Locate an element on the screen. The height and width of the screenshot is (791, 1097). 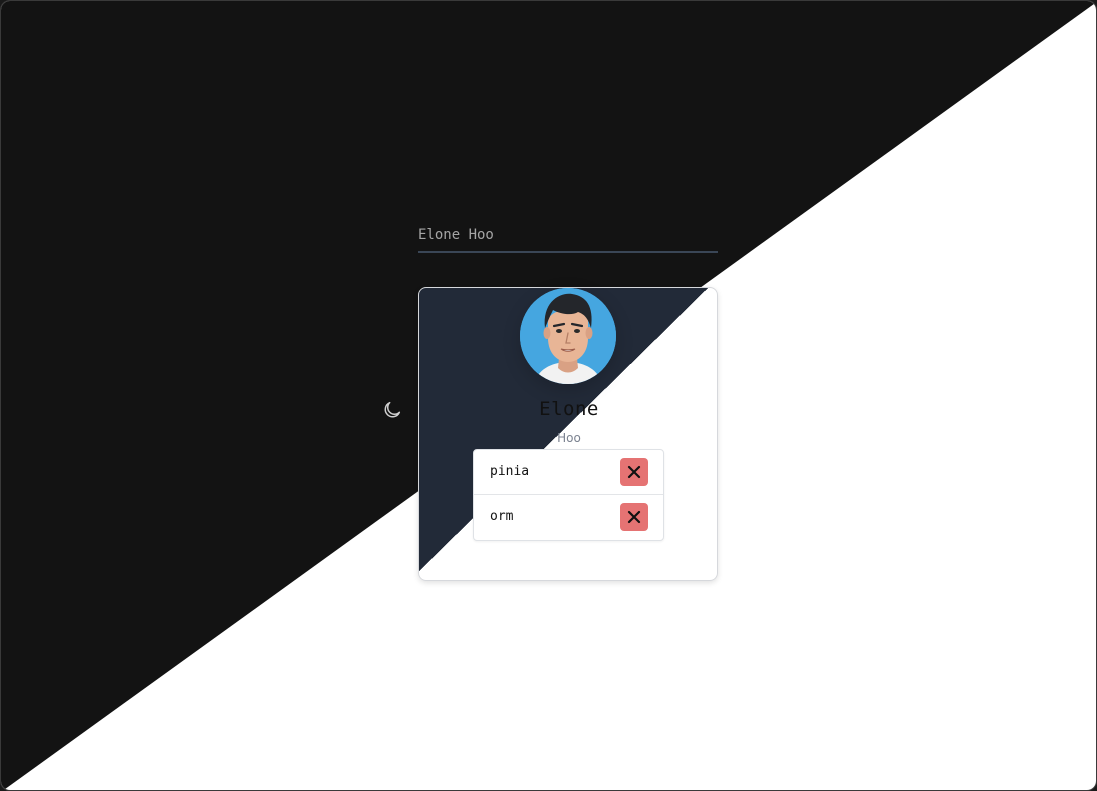
name-input is located at coordinates (568, 236).